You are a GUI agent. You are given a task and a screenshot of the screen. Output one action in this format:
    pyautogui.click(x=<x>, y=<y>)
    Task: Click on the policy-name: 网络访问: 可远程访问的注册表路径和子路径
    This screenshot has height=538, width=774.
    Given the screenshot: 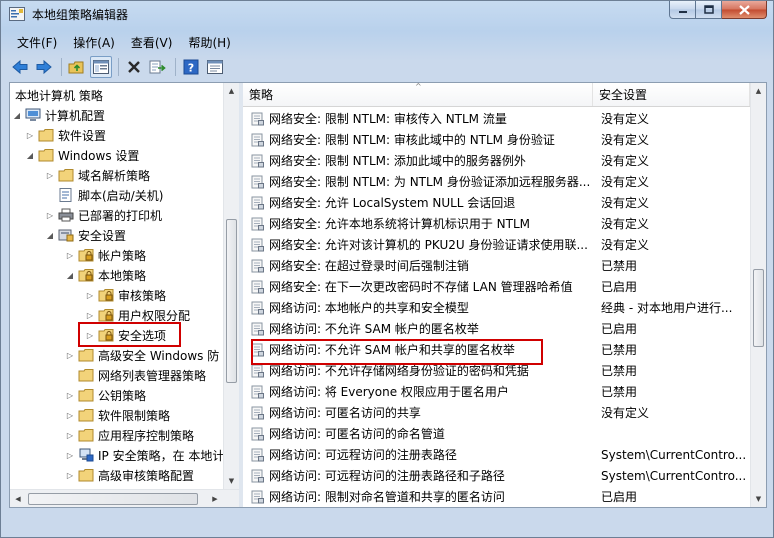 What is the action you would take?
    pyautogui.click(x=387, y=476)
    